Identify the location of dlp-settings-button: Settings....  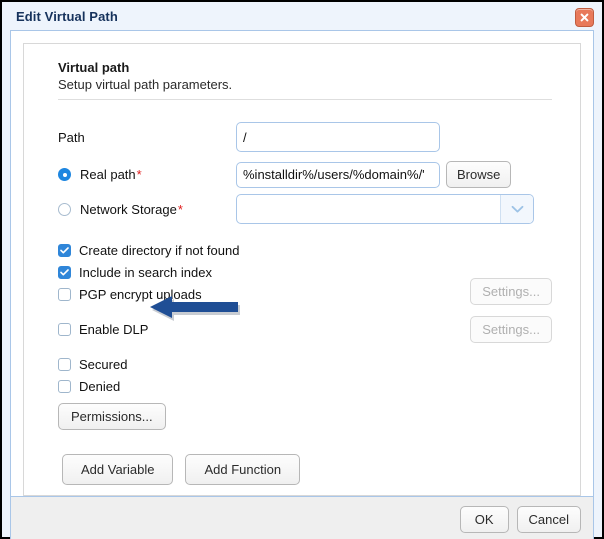
(511, 329).